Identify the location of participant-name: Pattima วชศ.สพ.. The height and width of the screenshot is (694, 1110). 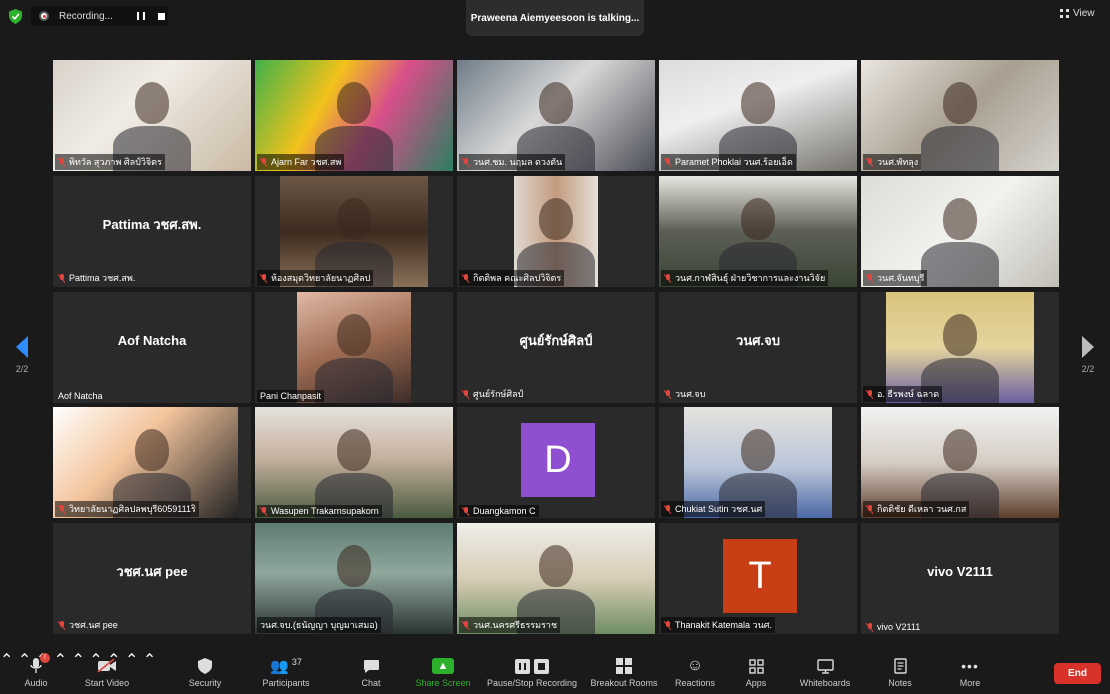
(102, 278).